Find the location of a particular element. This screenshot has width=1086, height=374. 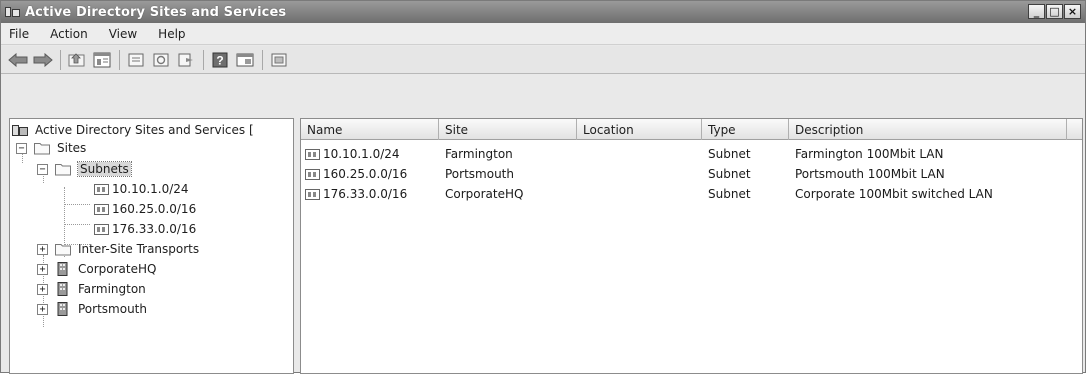

menu-action: Action is located at coordinates (69, 34).